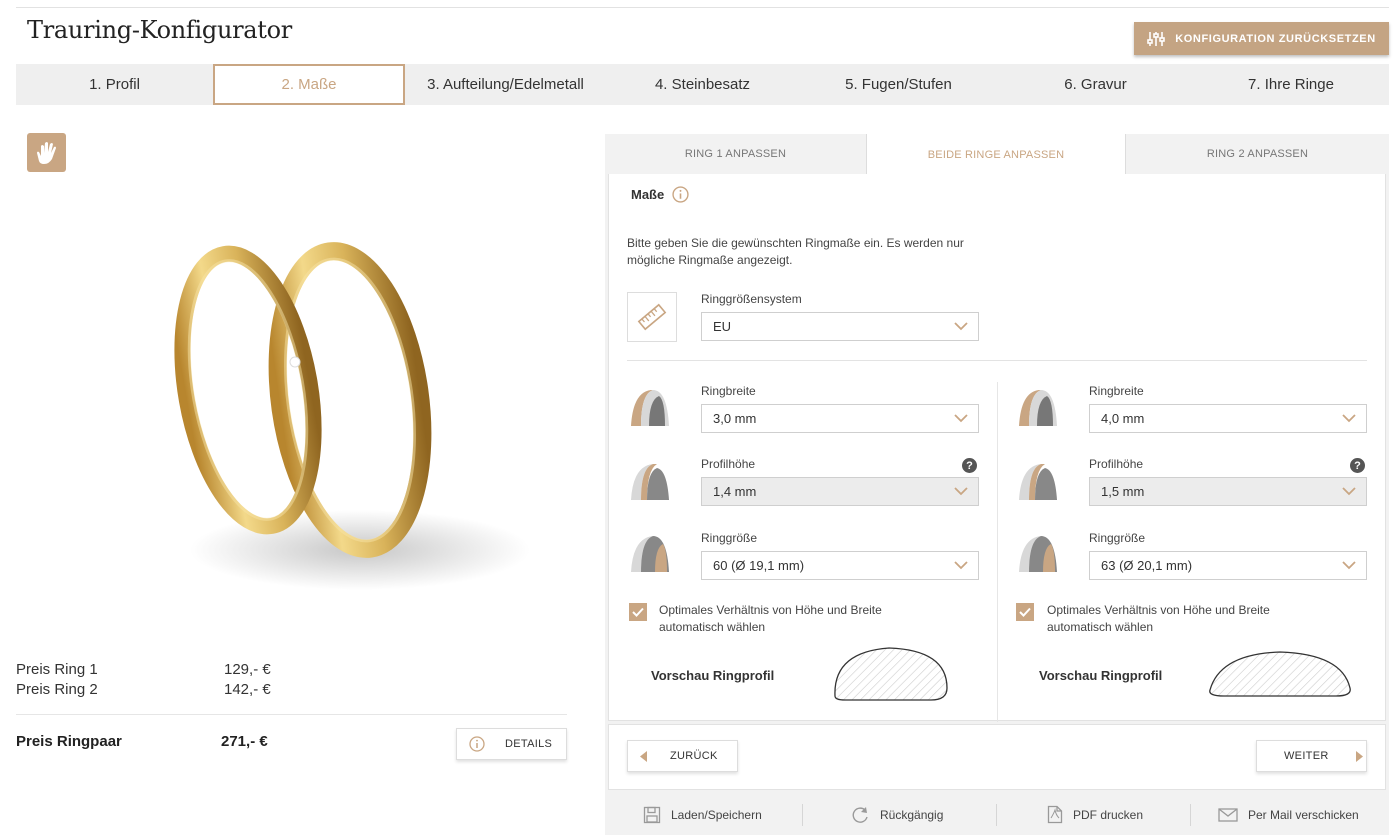 This screenshot has width=1400, height=835. I want to click on details-button: DETAILS, so click(511, 744).